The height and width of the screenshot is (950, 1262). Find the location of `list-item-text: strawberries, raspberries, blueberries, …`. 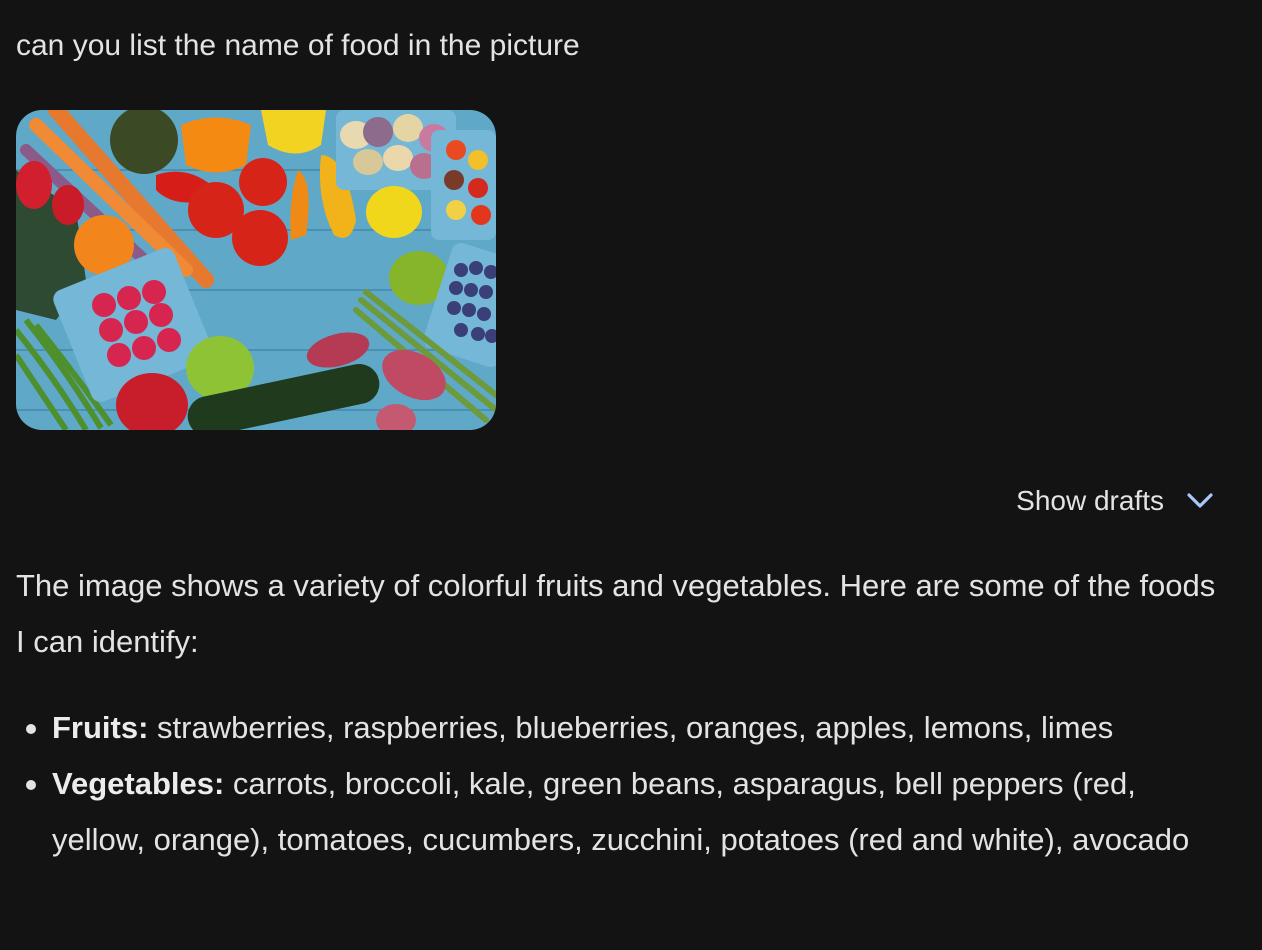

list-item-text: strawberries, raspberries, blueberries, … is located at coordinates (631, 727).